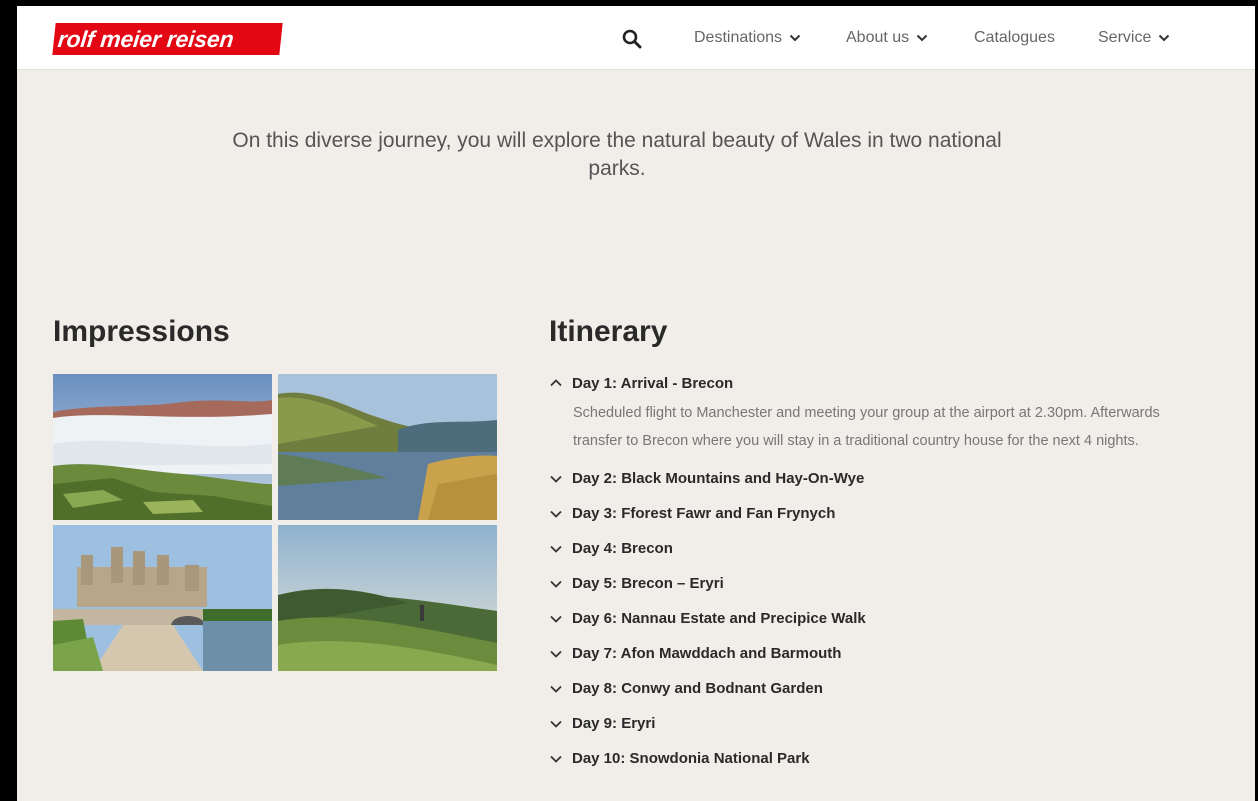 The width and height of the screenshot is (1258, 801). I want to click on itinerary-day-5: Day 5: Brecon – Eryri, so click(874, 583).